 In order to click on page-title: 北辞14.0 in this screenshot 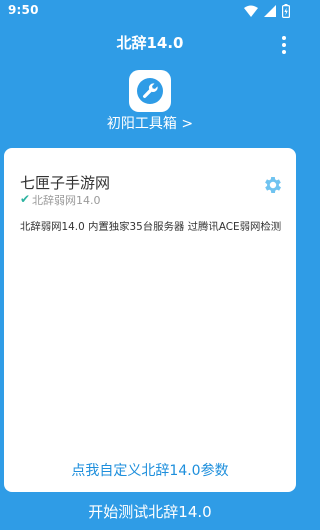, I will do `click(150, 43)`.